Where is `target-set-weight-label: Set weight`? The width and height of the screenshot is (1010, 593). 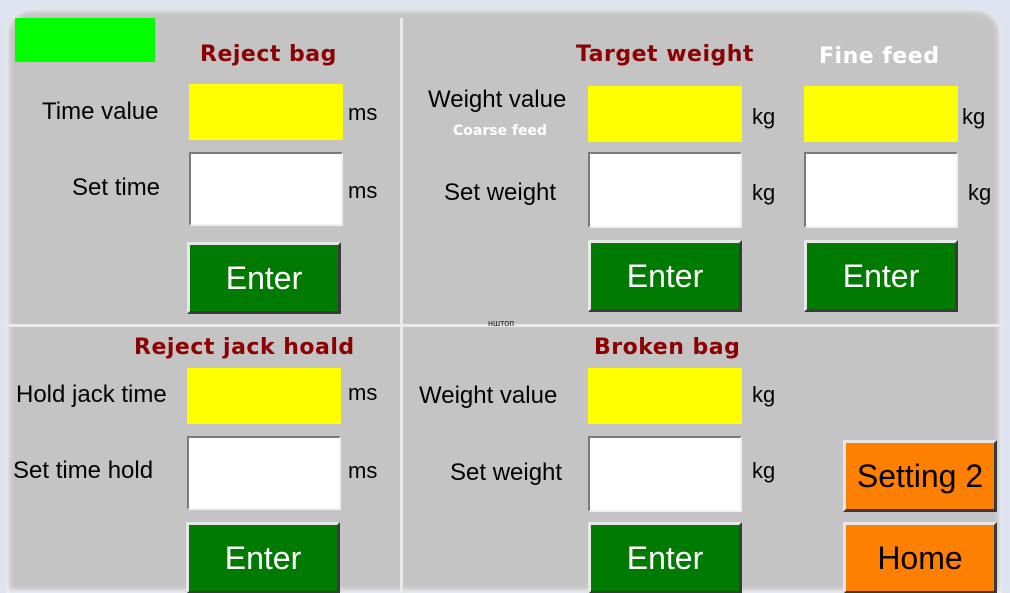
target-set-weight-label: Set weight is located at coordinates (500, 192).